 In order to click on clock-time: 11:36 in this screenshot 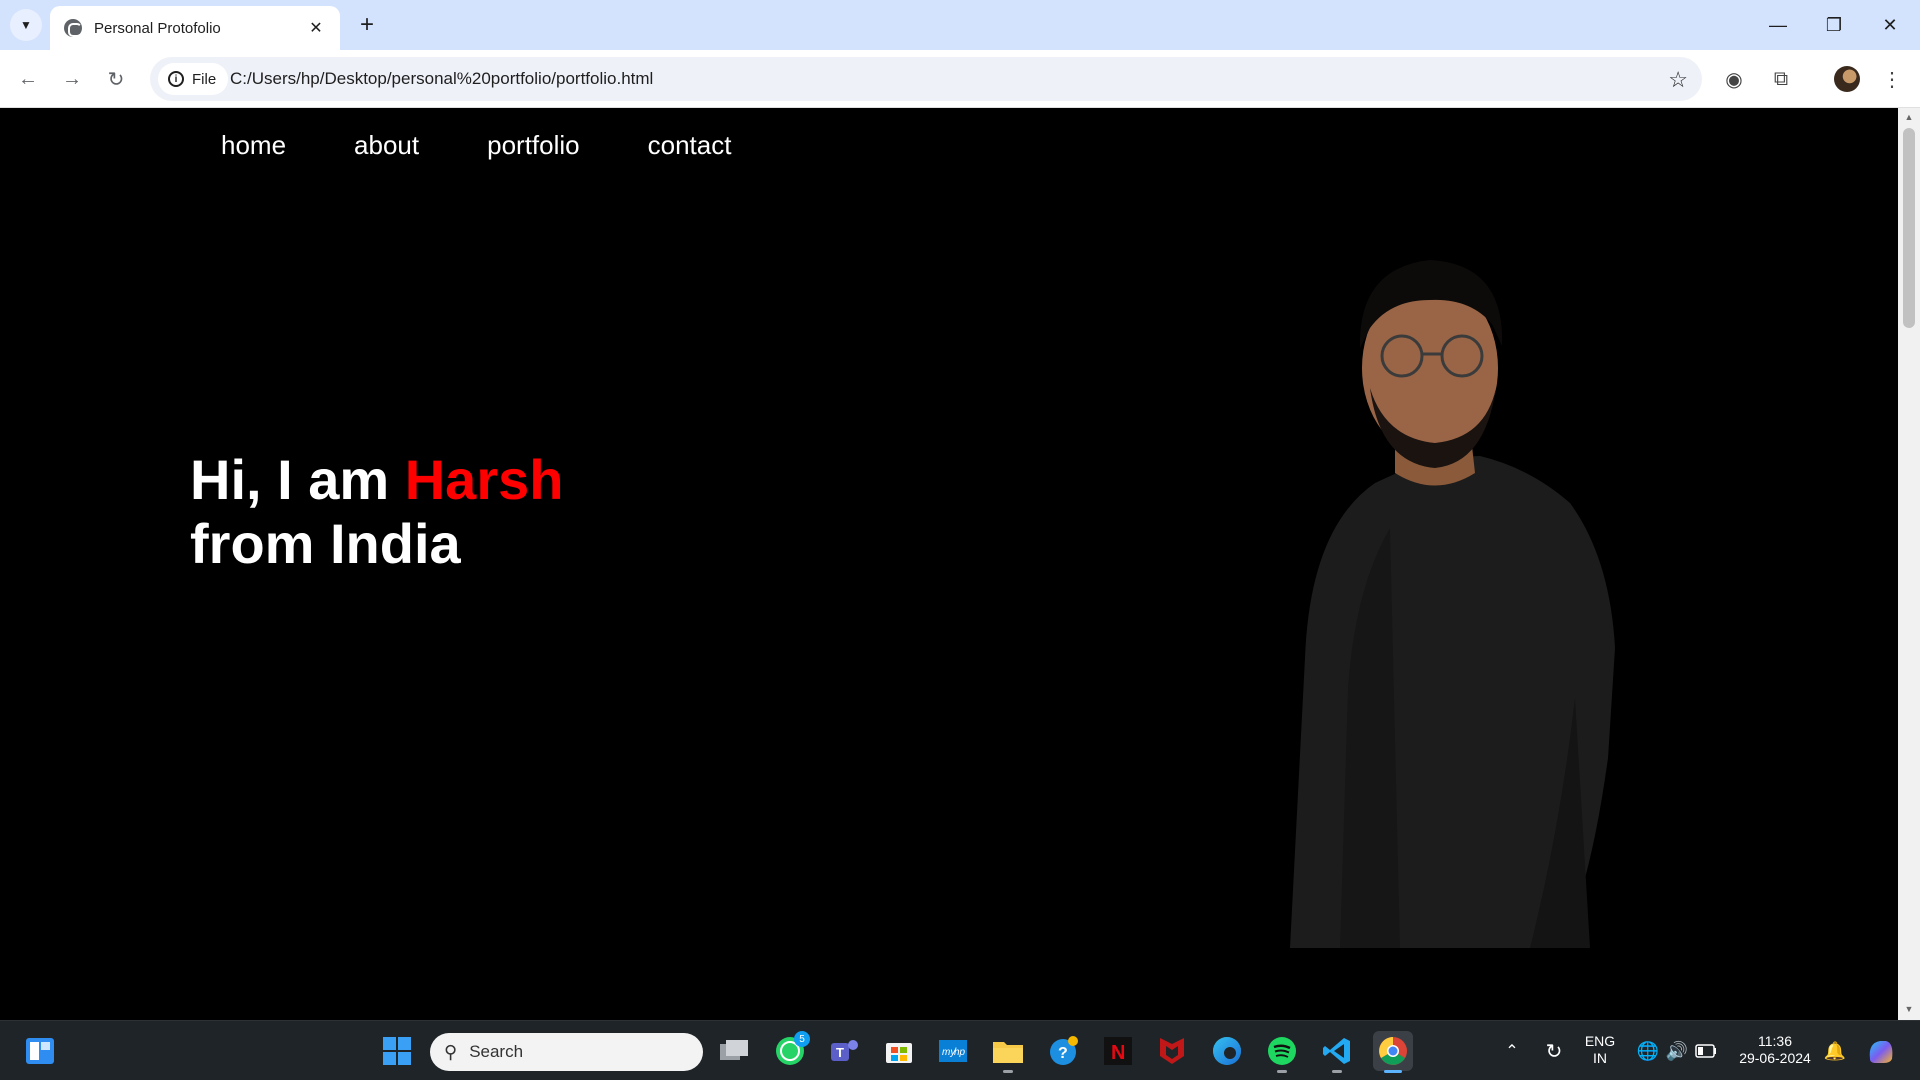, I will do `click(1775, 1041)`.